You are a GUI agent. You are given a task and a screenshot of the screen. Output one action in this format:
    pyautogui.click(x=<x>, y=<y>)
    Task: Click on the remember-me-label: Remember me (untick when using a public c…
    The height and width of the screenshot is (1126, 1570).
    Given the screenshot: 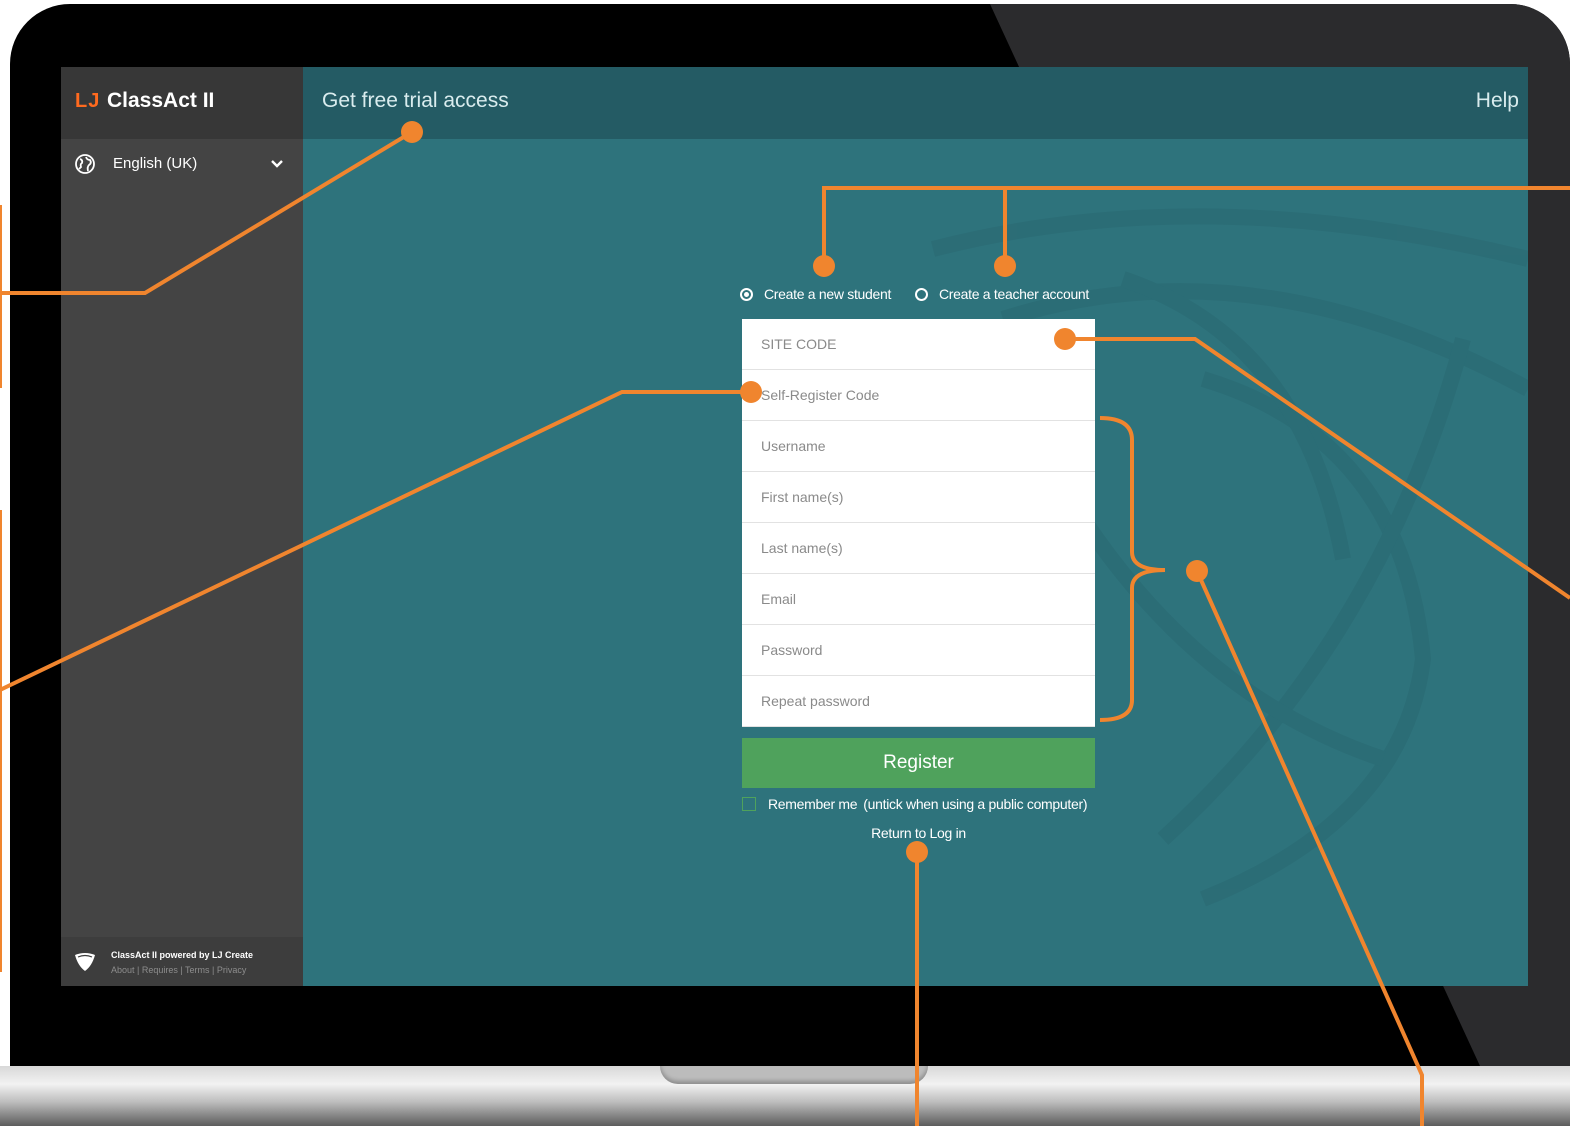 What is the action you would take?
    pyautogui.click(x=928, y=804)
    